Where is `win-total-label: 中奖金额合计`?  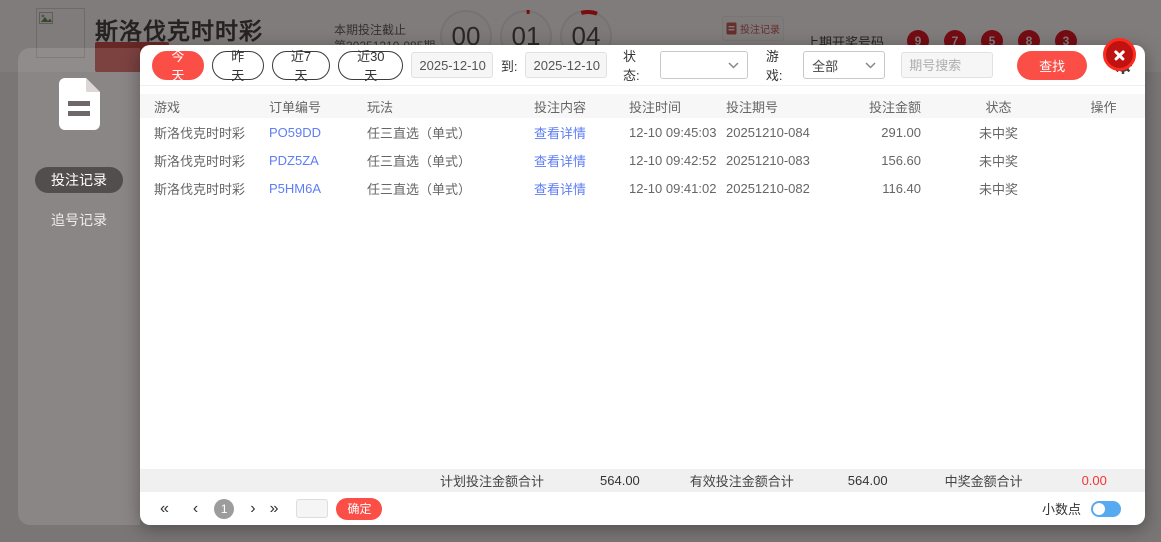 win-total-label: 中奖金额合计 is located at coordinates (983, 481).